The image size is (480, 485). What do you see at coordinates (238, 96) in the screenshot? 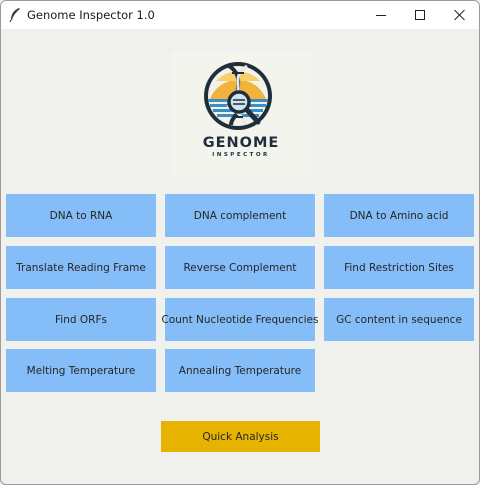
I see `dna-helix-icon` at bounding box center [238, 96].